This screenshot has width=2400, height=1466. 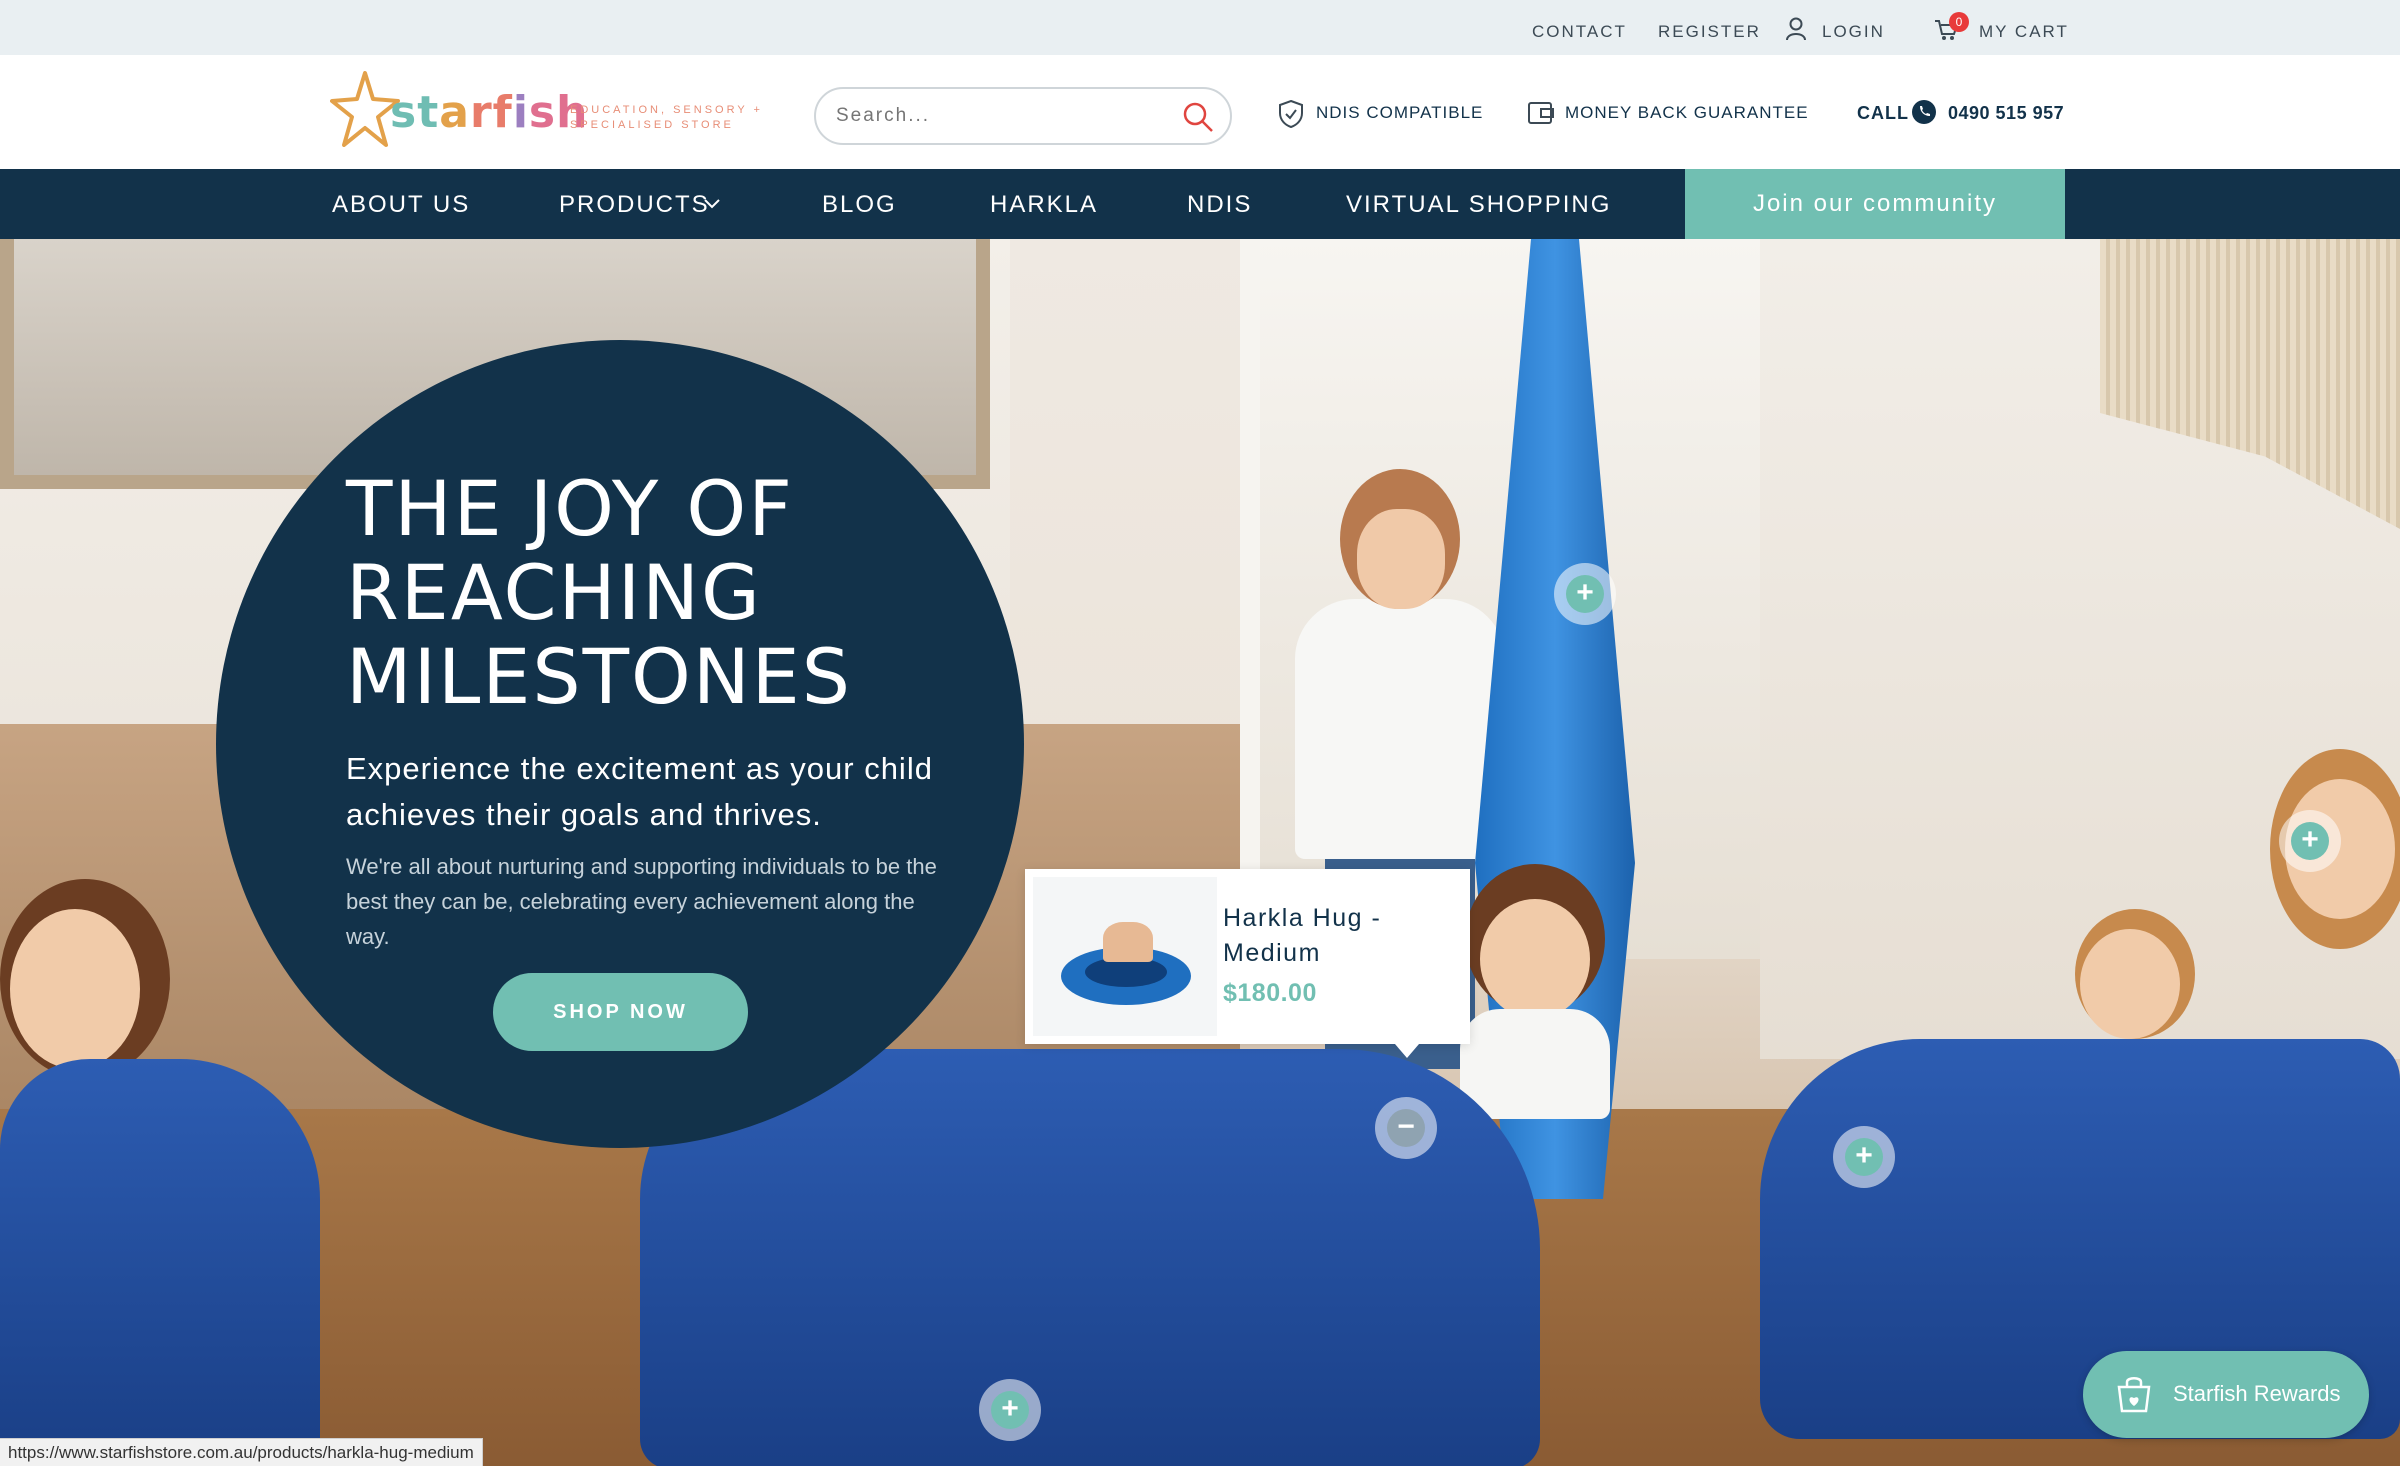 What do you see at coordinates (1687, 112) in the screenshot?
I see `money-back-guarantee-label: MONEY BACK GUARANTEE` at bounding box center [1687, 112].